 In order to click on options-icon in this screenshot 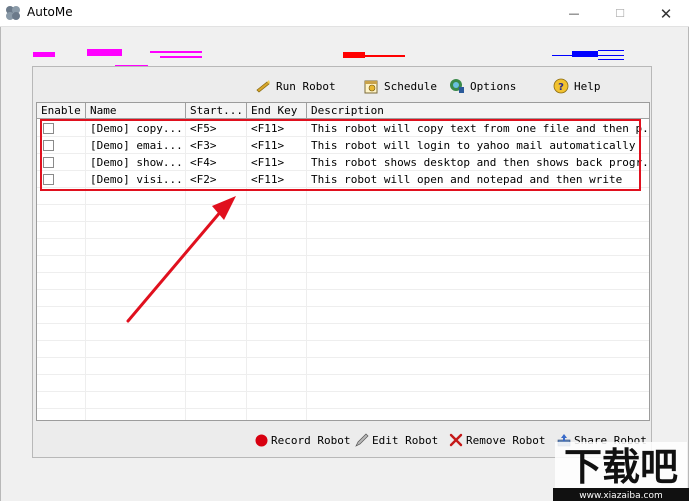, I will do `click(457, 86)`.